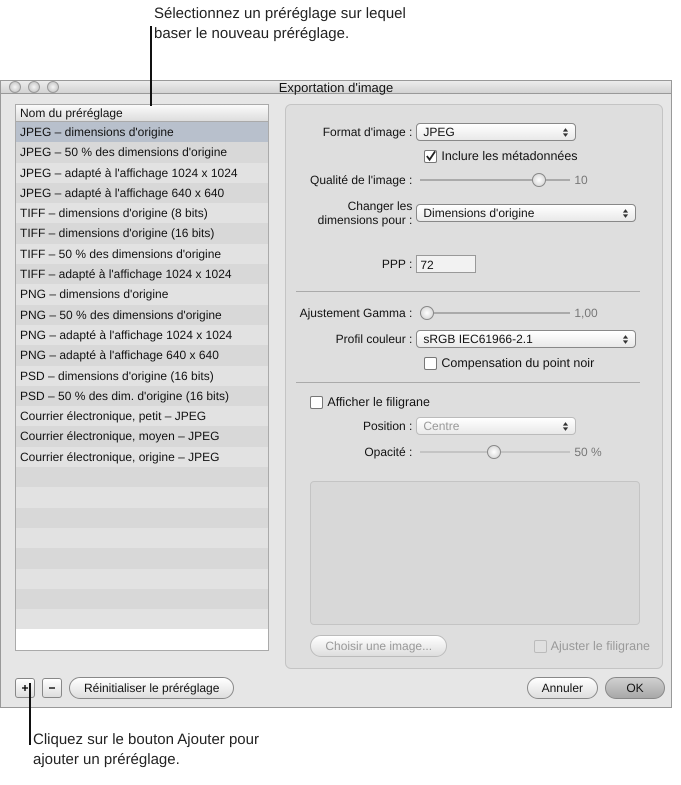 This screenshot has width=681, height=785. Describe the element at coordinates (25, 688) in the screenshot. I see `add-button: +` at that location.